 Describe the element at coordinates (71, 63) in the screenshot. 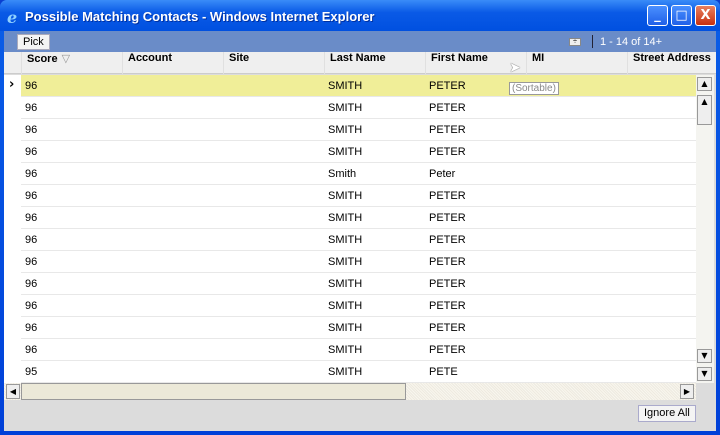

I see `column-header-score: Score ▽` at that location.